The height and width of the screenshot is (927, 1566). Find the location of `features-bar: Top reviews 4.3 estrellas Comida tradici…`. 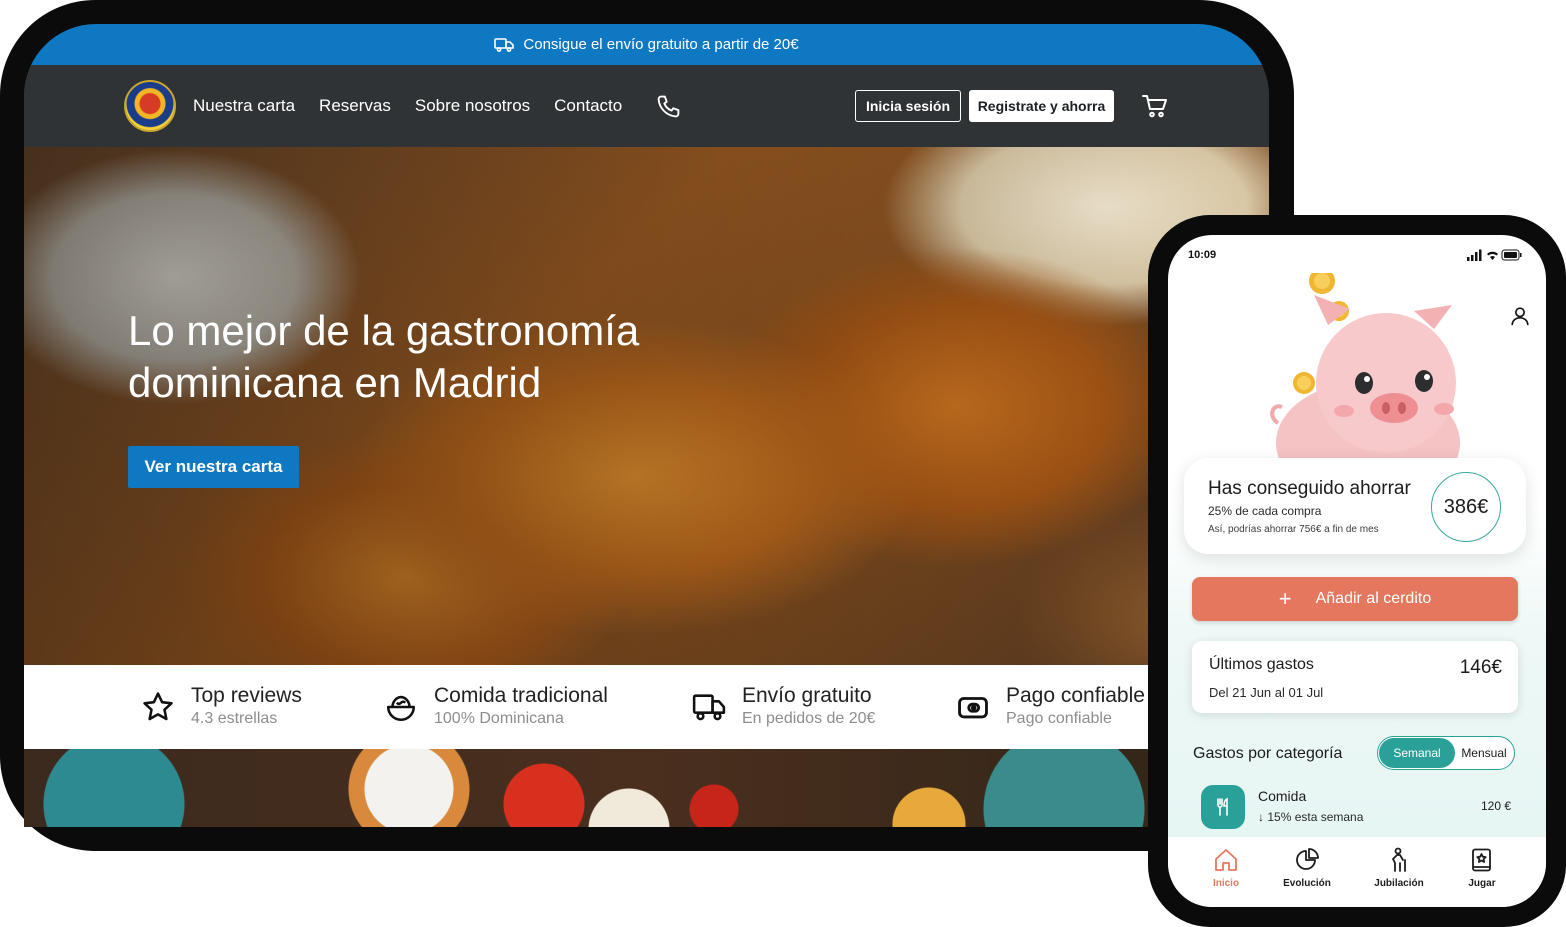

features-bar: Top reviews 4.3 estrellas Comida tradici… is located at coordinates (646, 707).